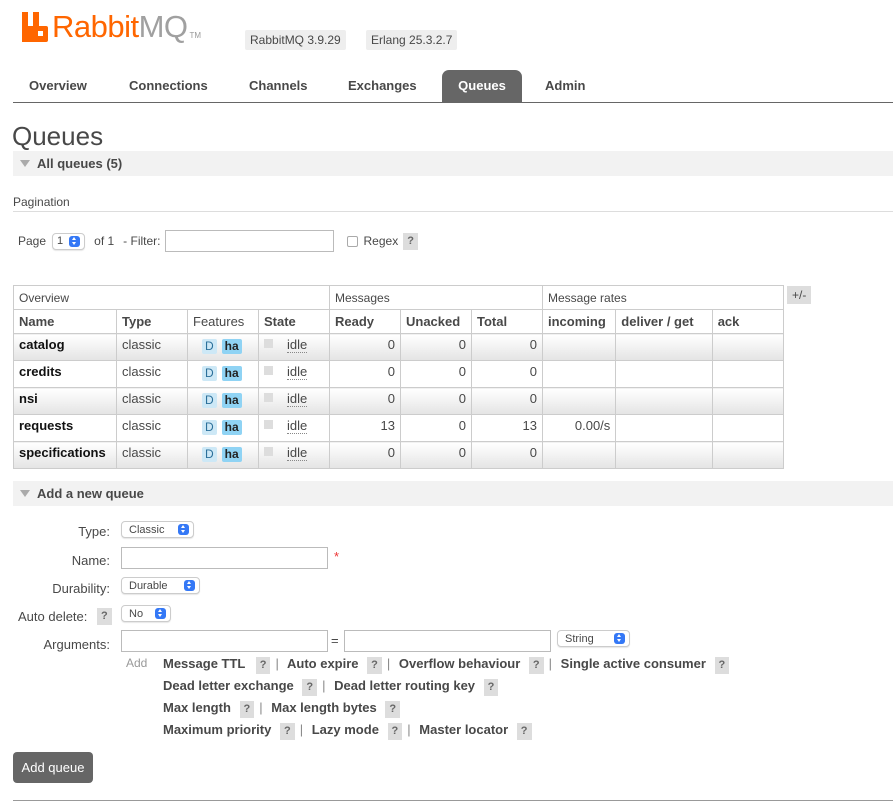 The width and height of the screenshot is (893, 806). Describe the element at coordinates (579, 321) in the screenshot. I see `column-header-incoming: incoming` at that location.